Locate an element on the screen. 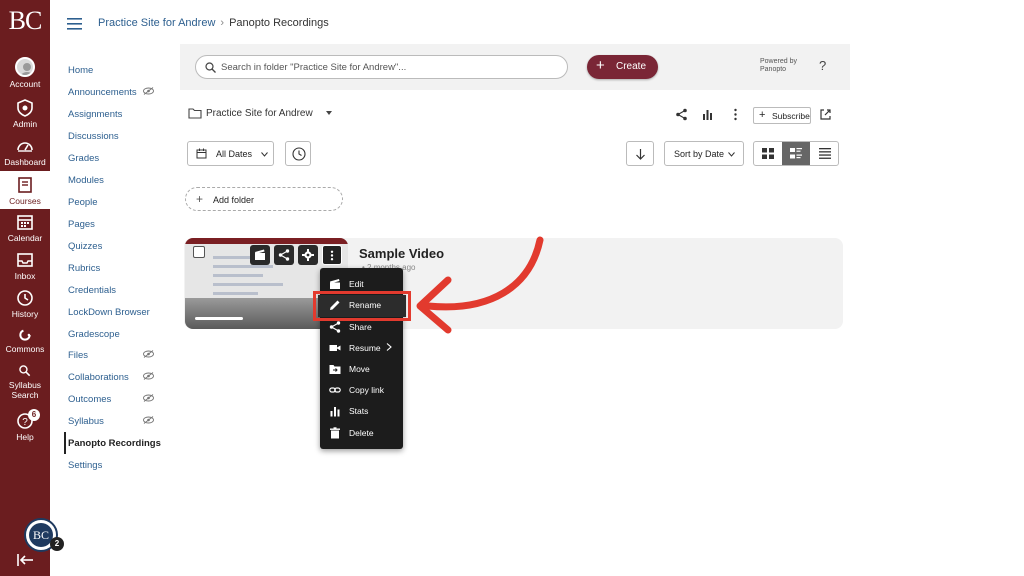  global-nav-dashboard: Dashboard is located at coordinates (25, 152).